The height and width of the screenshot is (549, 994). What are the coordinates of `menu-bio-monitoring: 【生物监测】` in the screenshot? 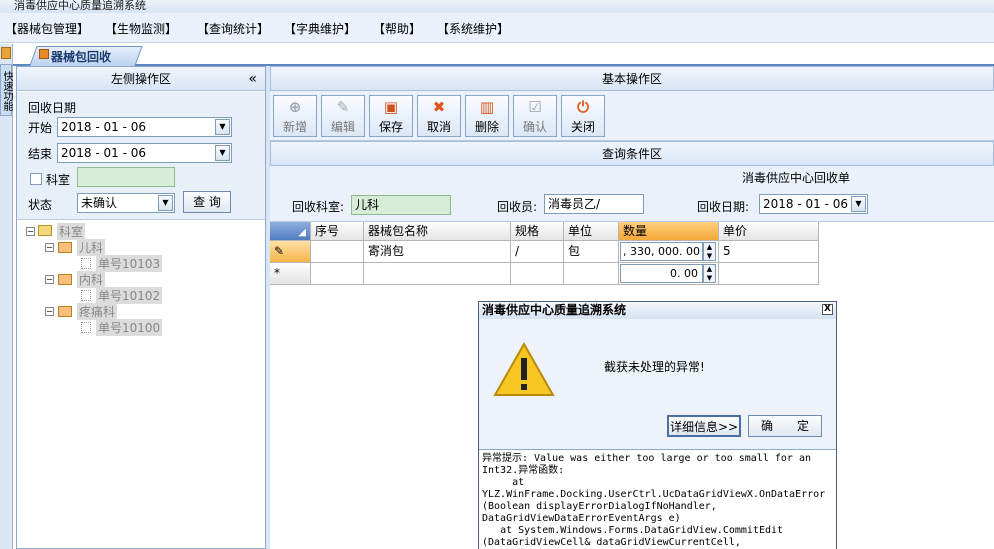 It's located at (141, 28).